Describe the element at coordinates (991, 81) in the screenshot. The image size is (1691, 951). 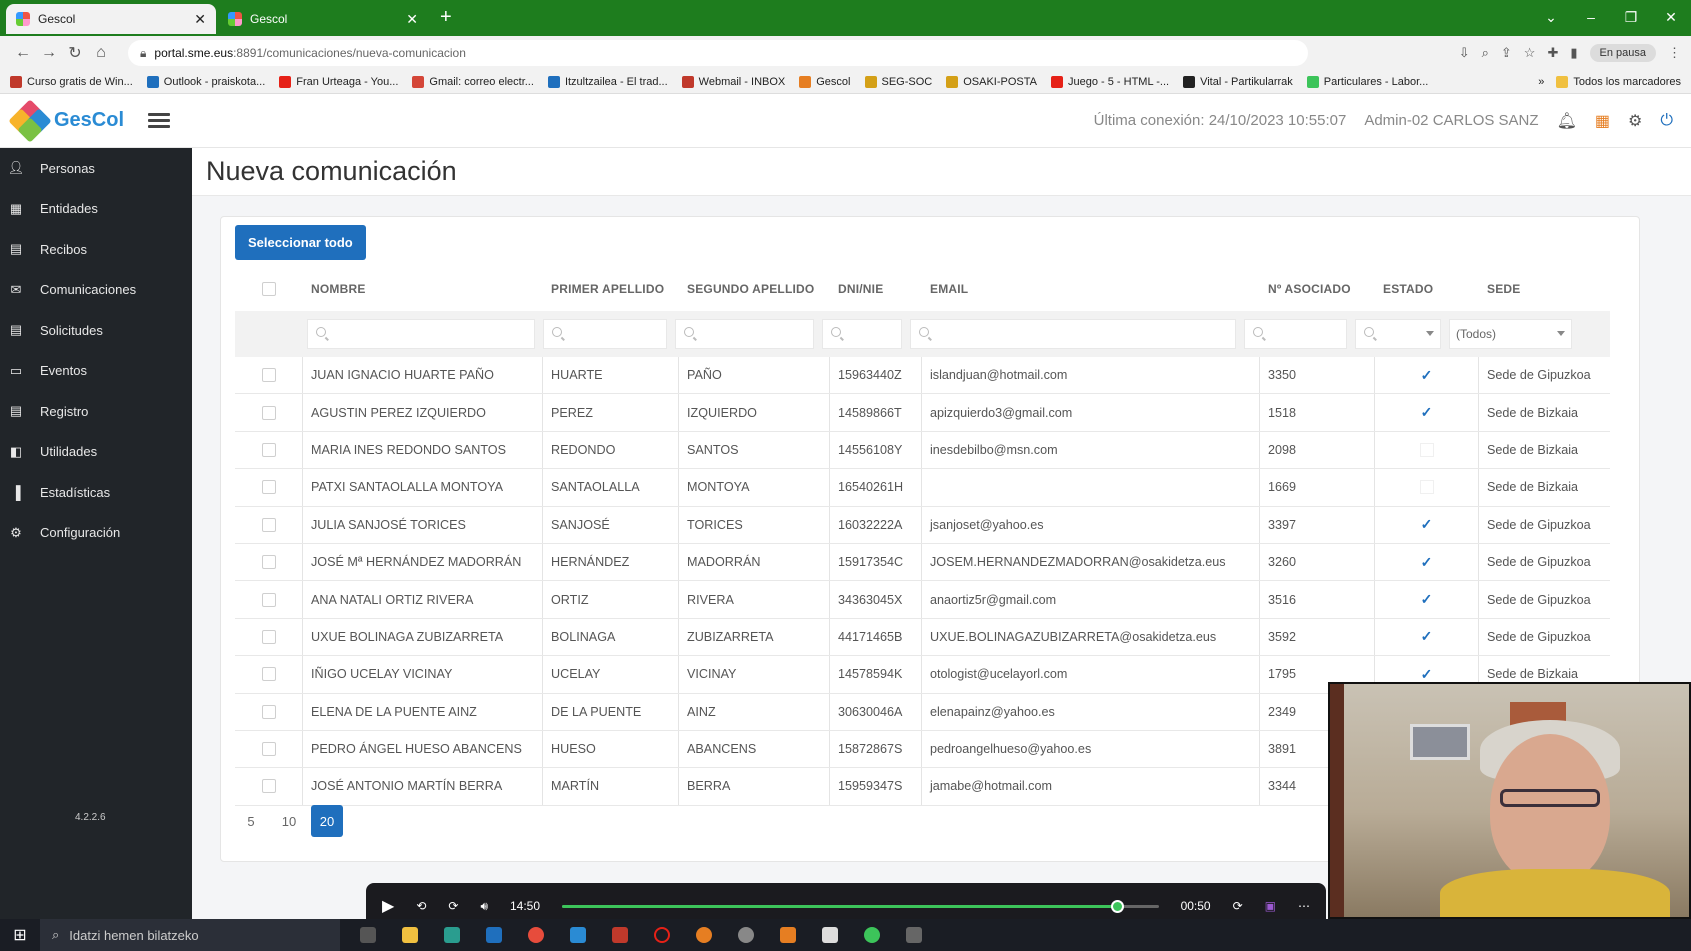
I see `bookmark-item: OSAKI-POSTA` at that location.